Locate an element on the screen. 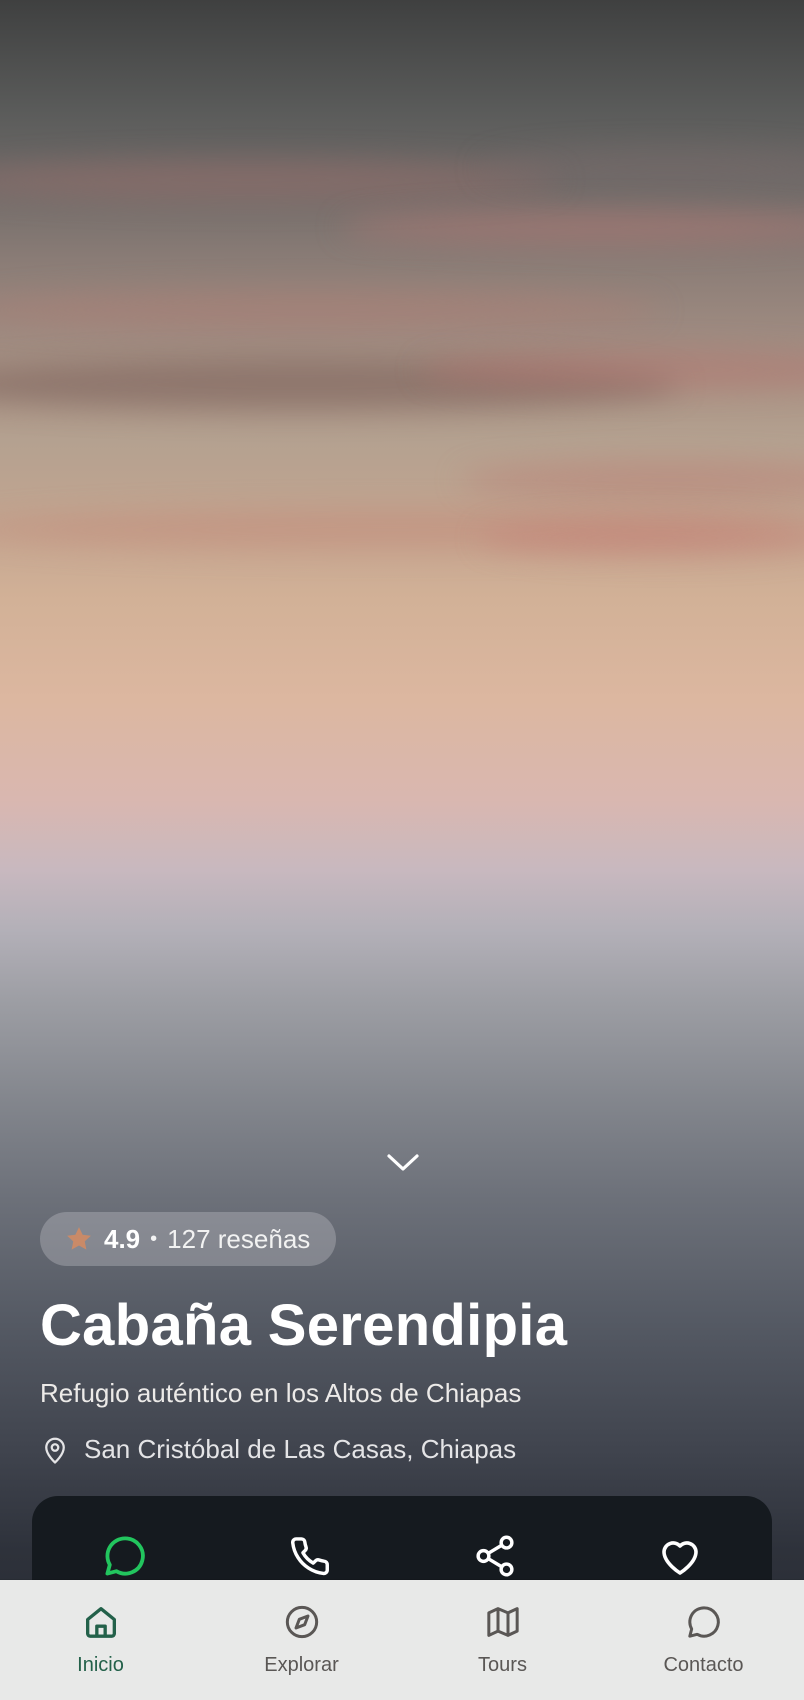 Image resolution: width=804 pixels, height=1700 pixels. home-icon is located at coordinates (101, 1622).